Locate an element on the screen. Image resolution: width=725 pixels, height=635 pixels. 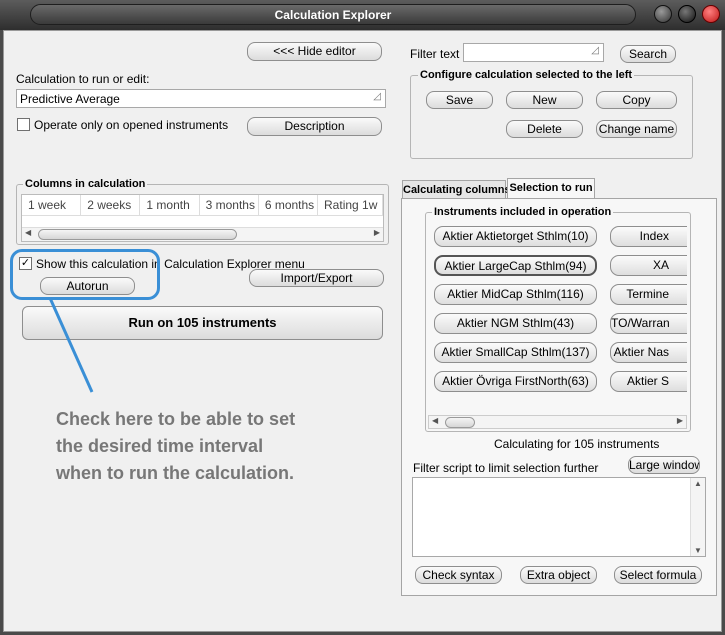
large-window-button: Large window is located at coordinates (664, 465).